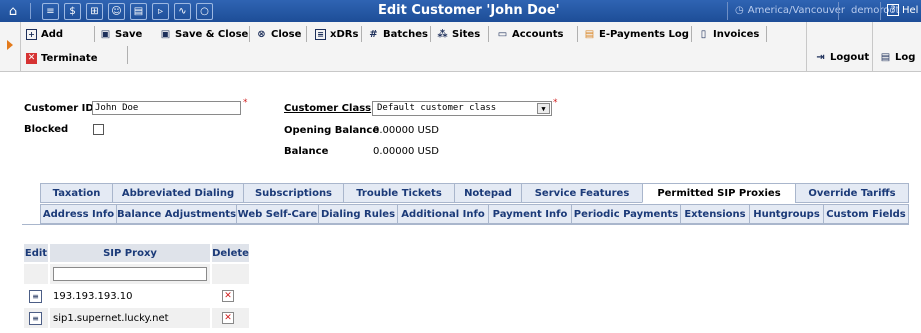  Describe the element at coordinates (437, 108) in the screenshot. I see `customer-class-value: Default customer class` at that location.